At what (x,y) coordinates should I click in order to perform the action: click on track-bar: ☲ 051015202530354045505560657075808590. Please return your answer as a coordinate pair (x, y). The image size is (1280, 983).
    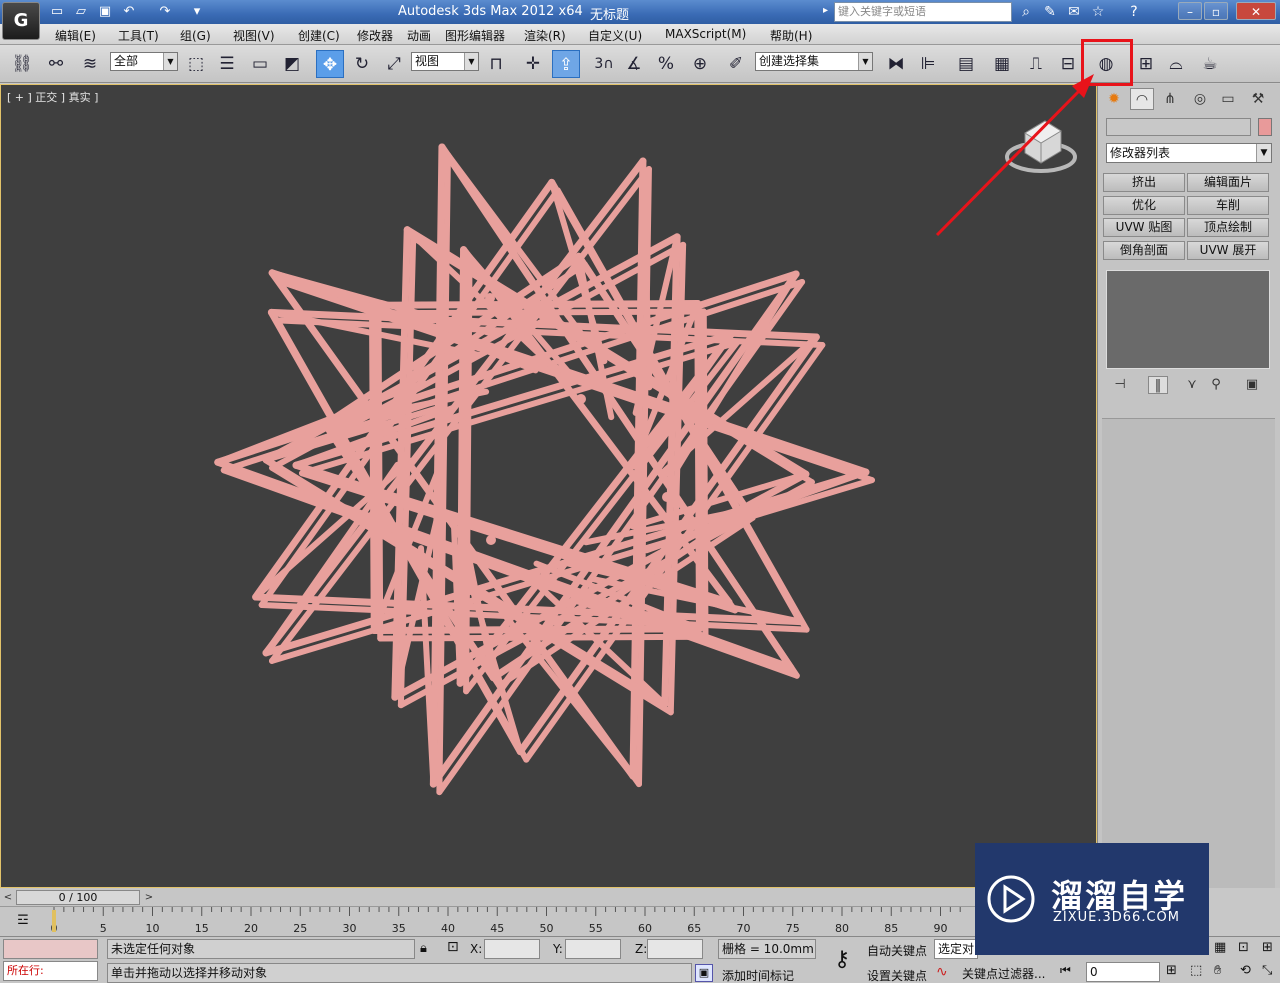
    Looking at the image, I should click on (487, 921).